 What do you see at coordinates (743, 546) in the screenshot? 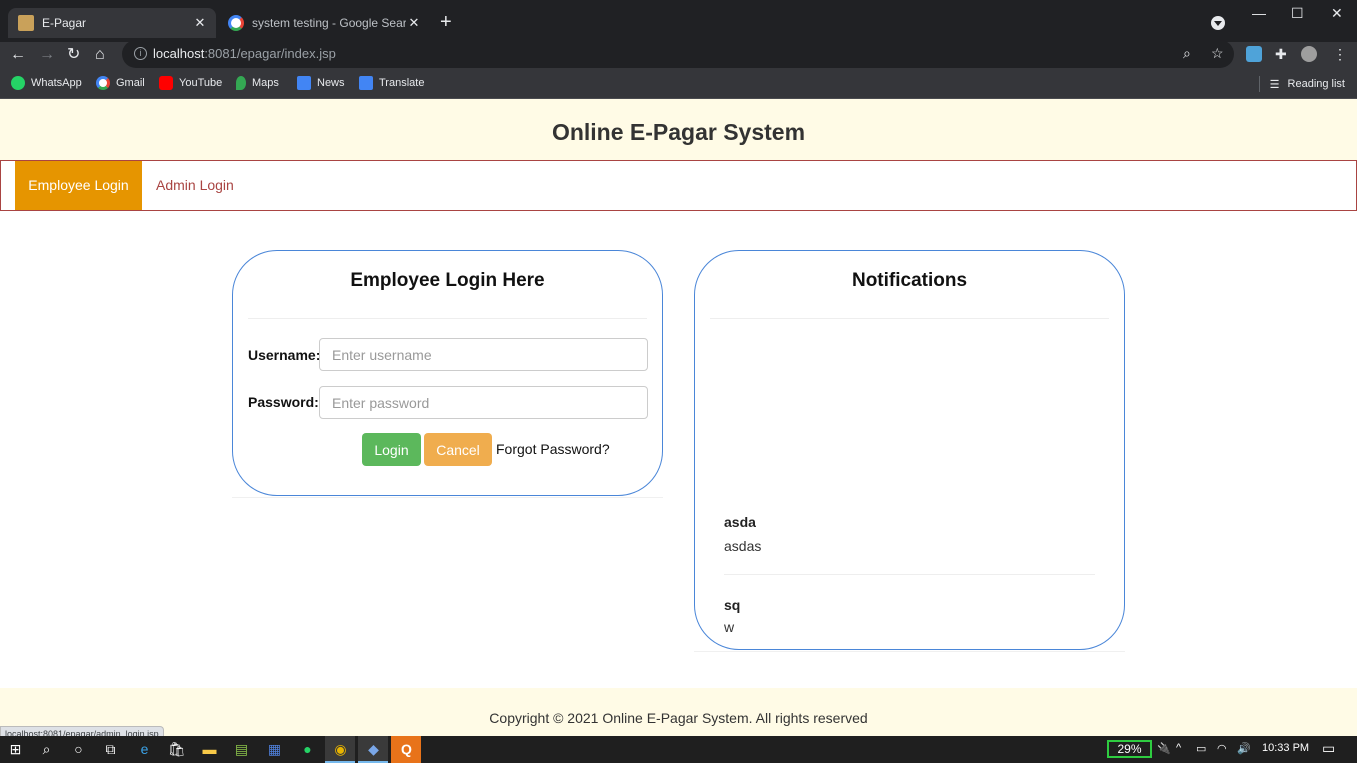
I see `notification-body: asdas` at bounding box center [743, 546].